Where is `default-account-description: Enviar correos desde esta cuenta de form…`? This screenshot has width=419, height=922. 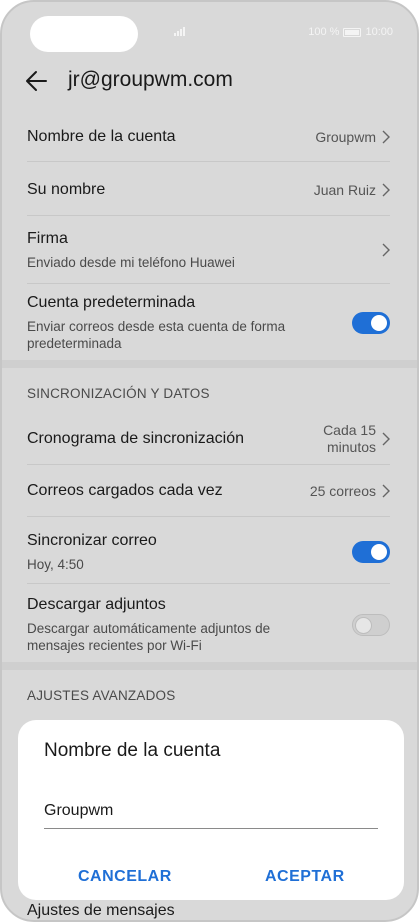 default-account-description: Enviar correos desde esta cuenta de form… is located at coordinates (156, 335).